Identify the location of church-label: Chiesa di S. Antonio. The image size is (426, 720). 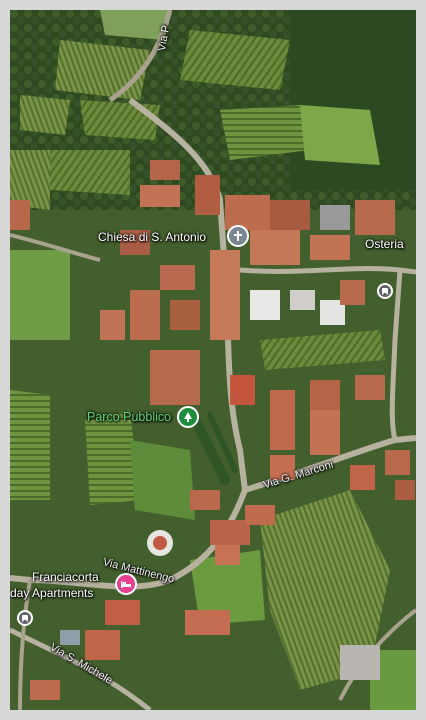
(152, 237).